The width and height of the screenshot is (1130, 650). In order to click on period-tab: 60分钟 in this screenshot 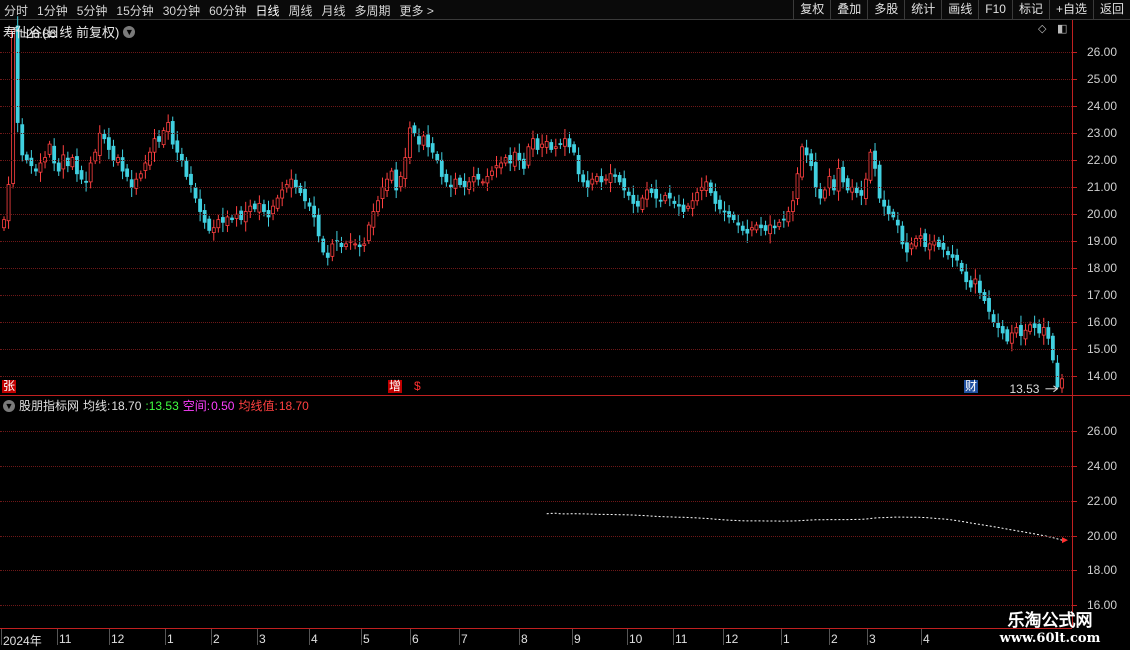, I will do `click(227, 10)`.